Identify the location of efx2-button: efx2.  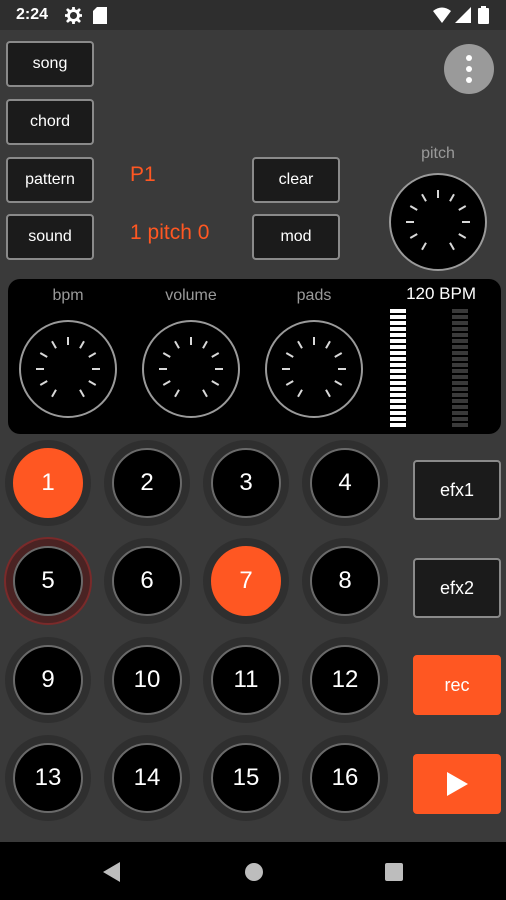
(457, 588).